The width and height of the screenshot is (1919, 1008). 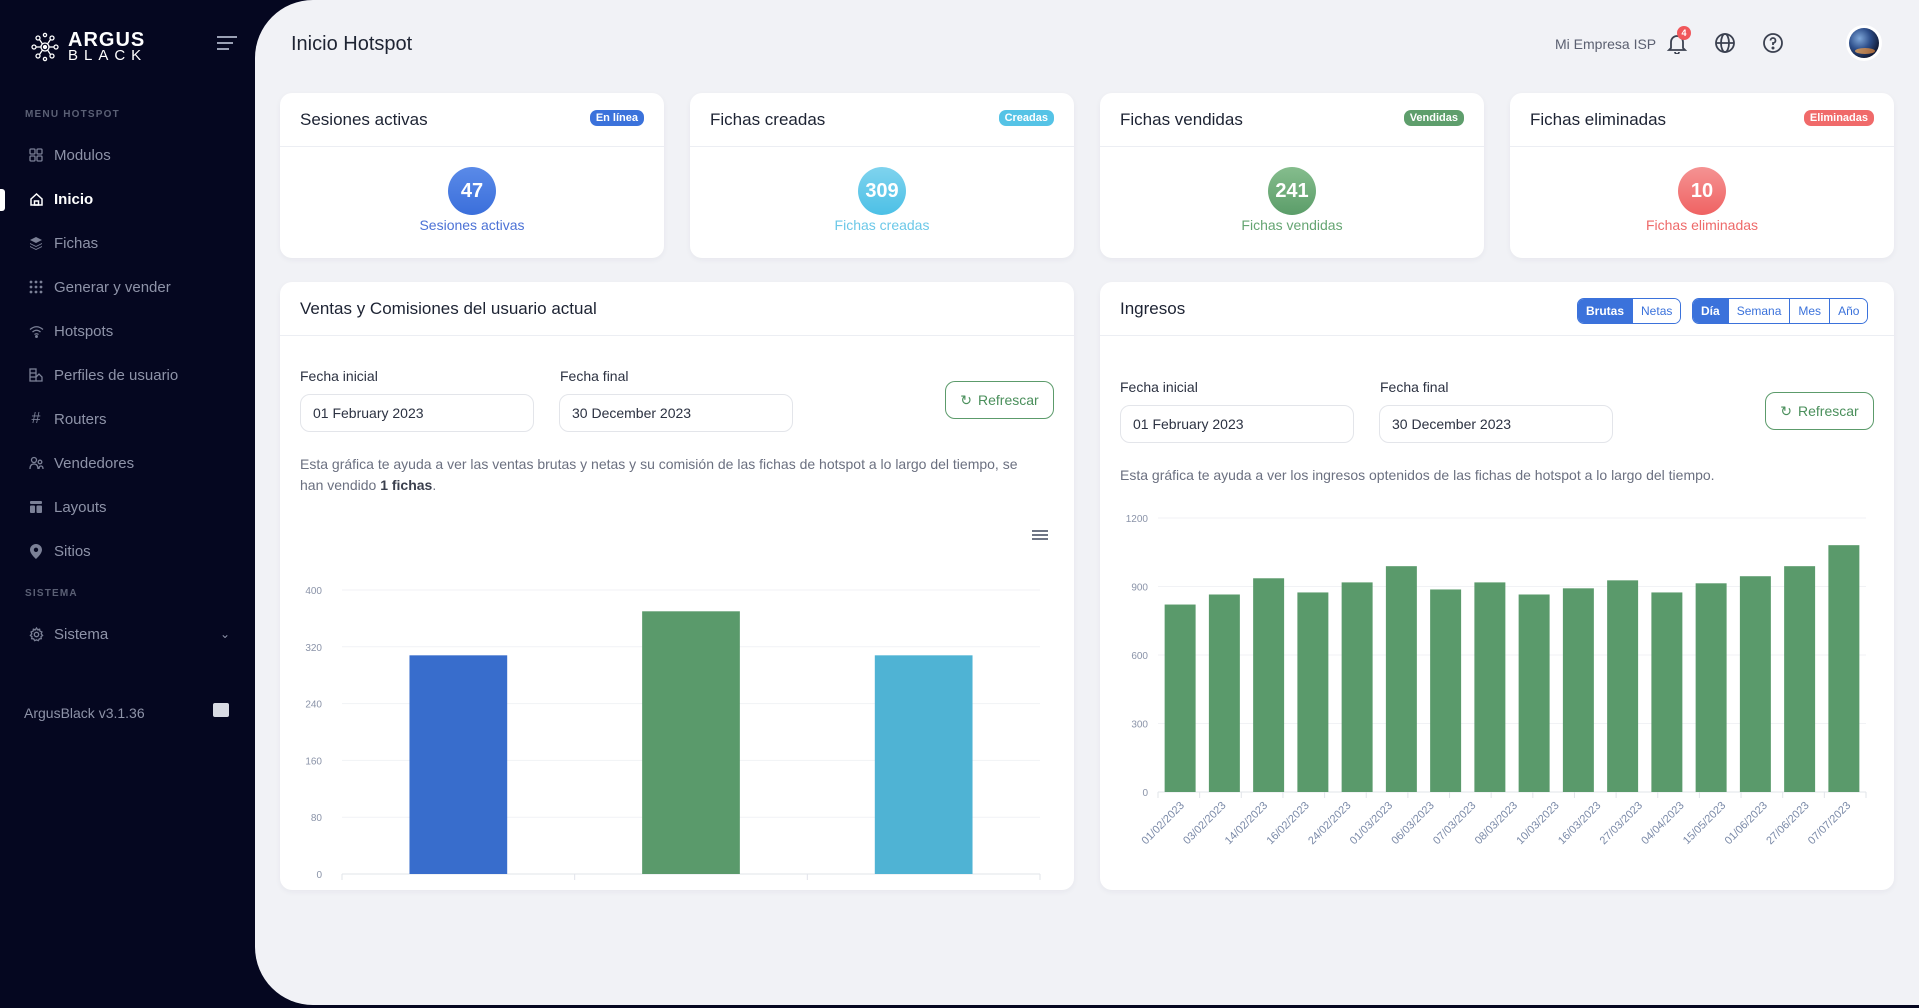 I want to click on bar-01/03/2023, so click(x=1401, y=679).